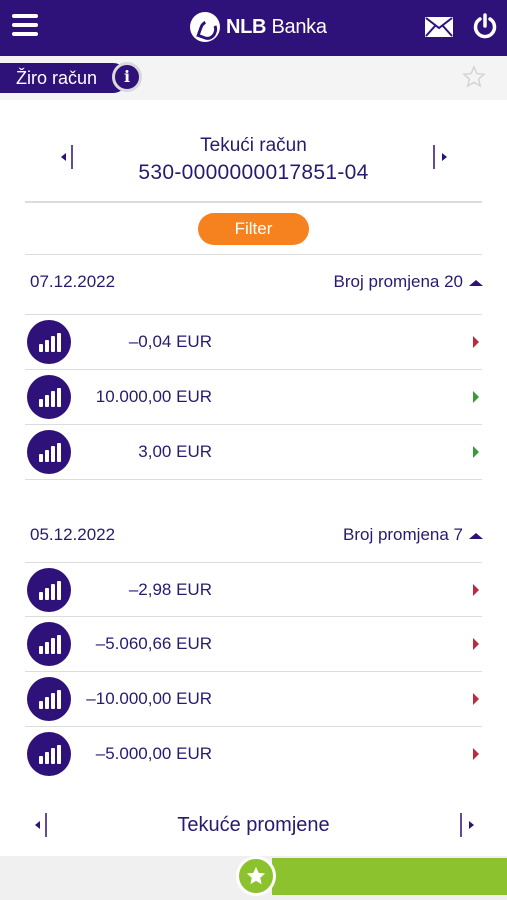 The width and height of the screenshot is (507, 900). What do you see at coordinates (254, 342) in the screenshot?
I see `transaction-row: –0,04 EUR` at bounding box center [254, 342].